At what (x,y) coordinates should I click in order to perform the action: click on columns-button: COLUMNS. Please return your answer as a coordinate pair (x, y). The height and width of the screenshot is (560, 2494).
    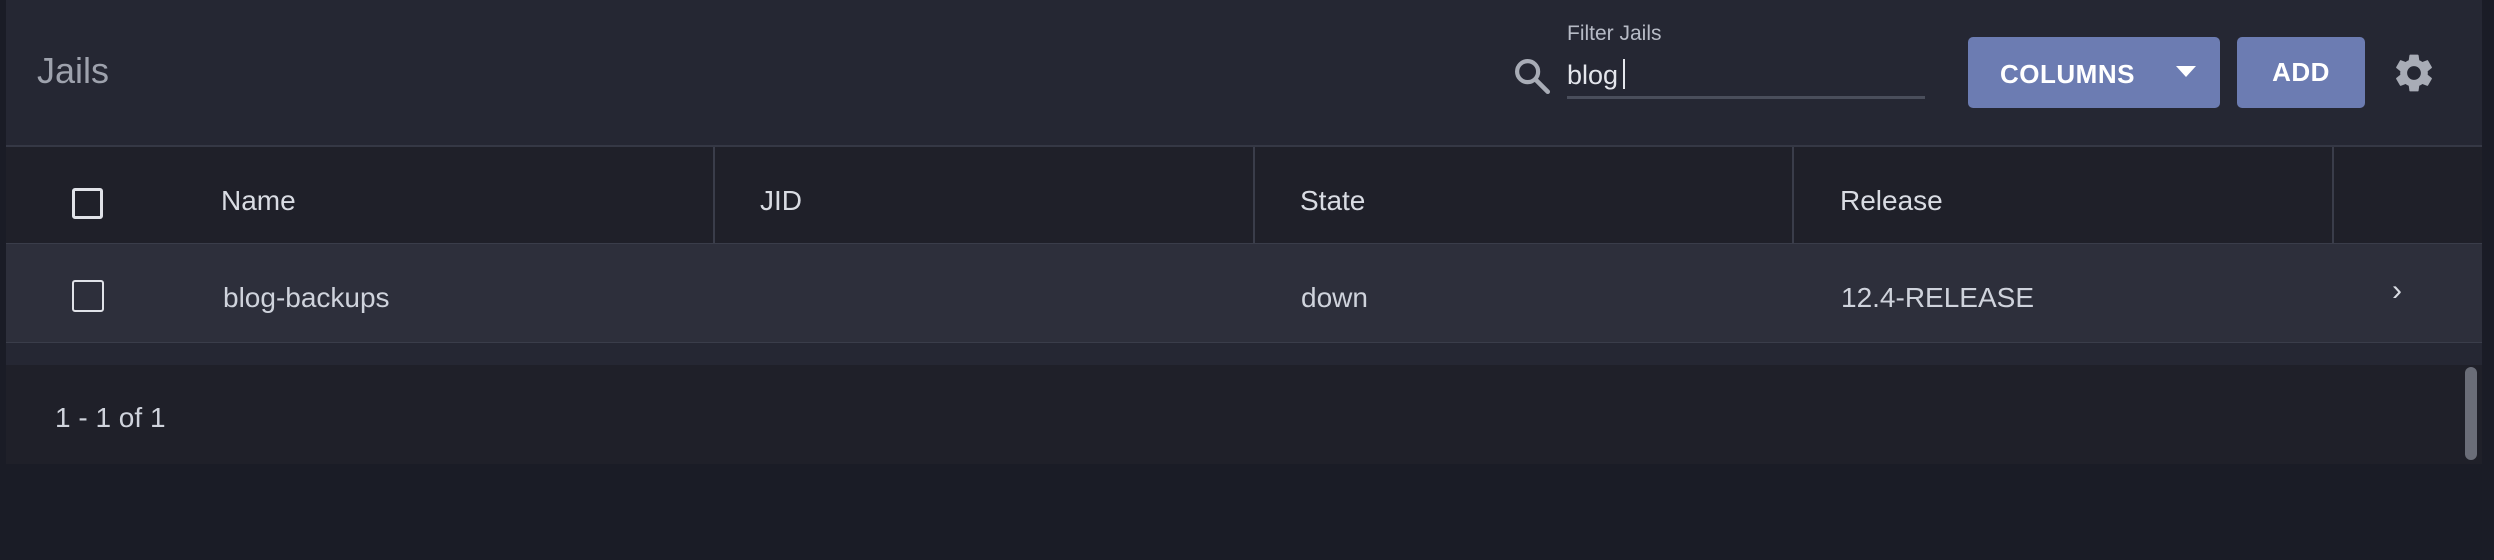
    Looking at the image, I should click on (2094, 72).